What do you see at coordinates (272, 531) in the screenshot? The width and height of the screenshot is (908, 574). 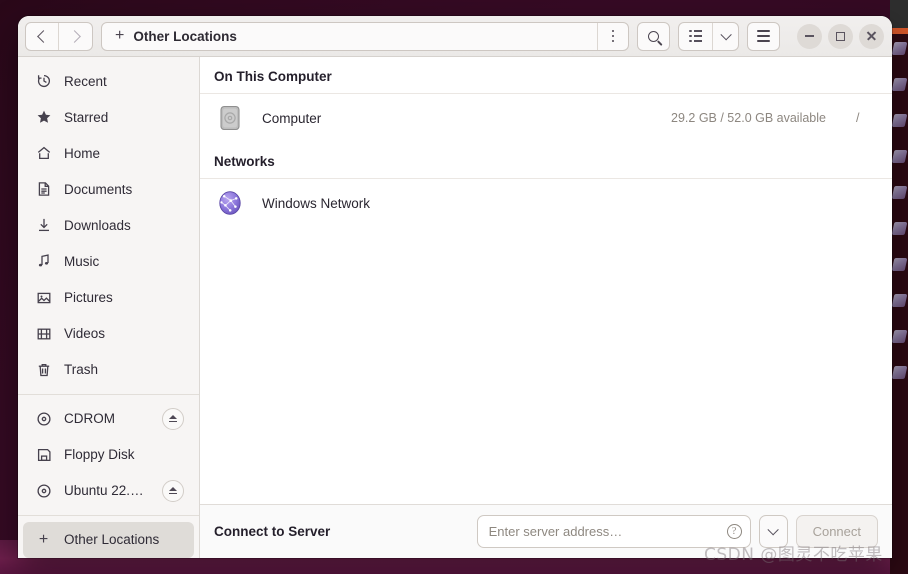 I see `connect-to-server-label: Connect to Server` at bounding box center [272, 531].